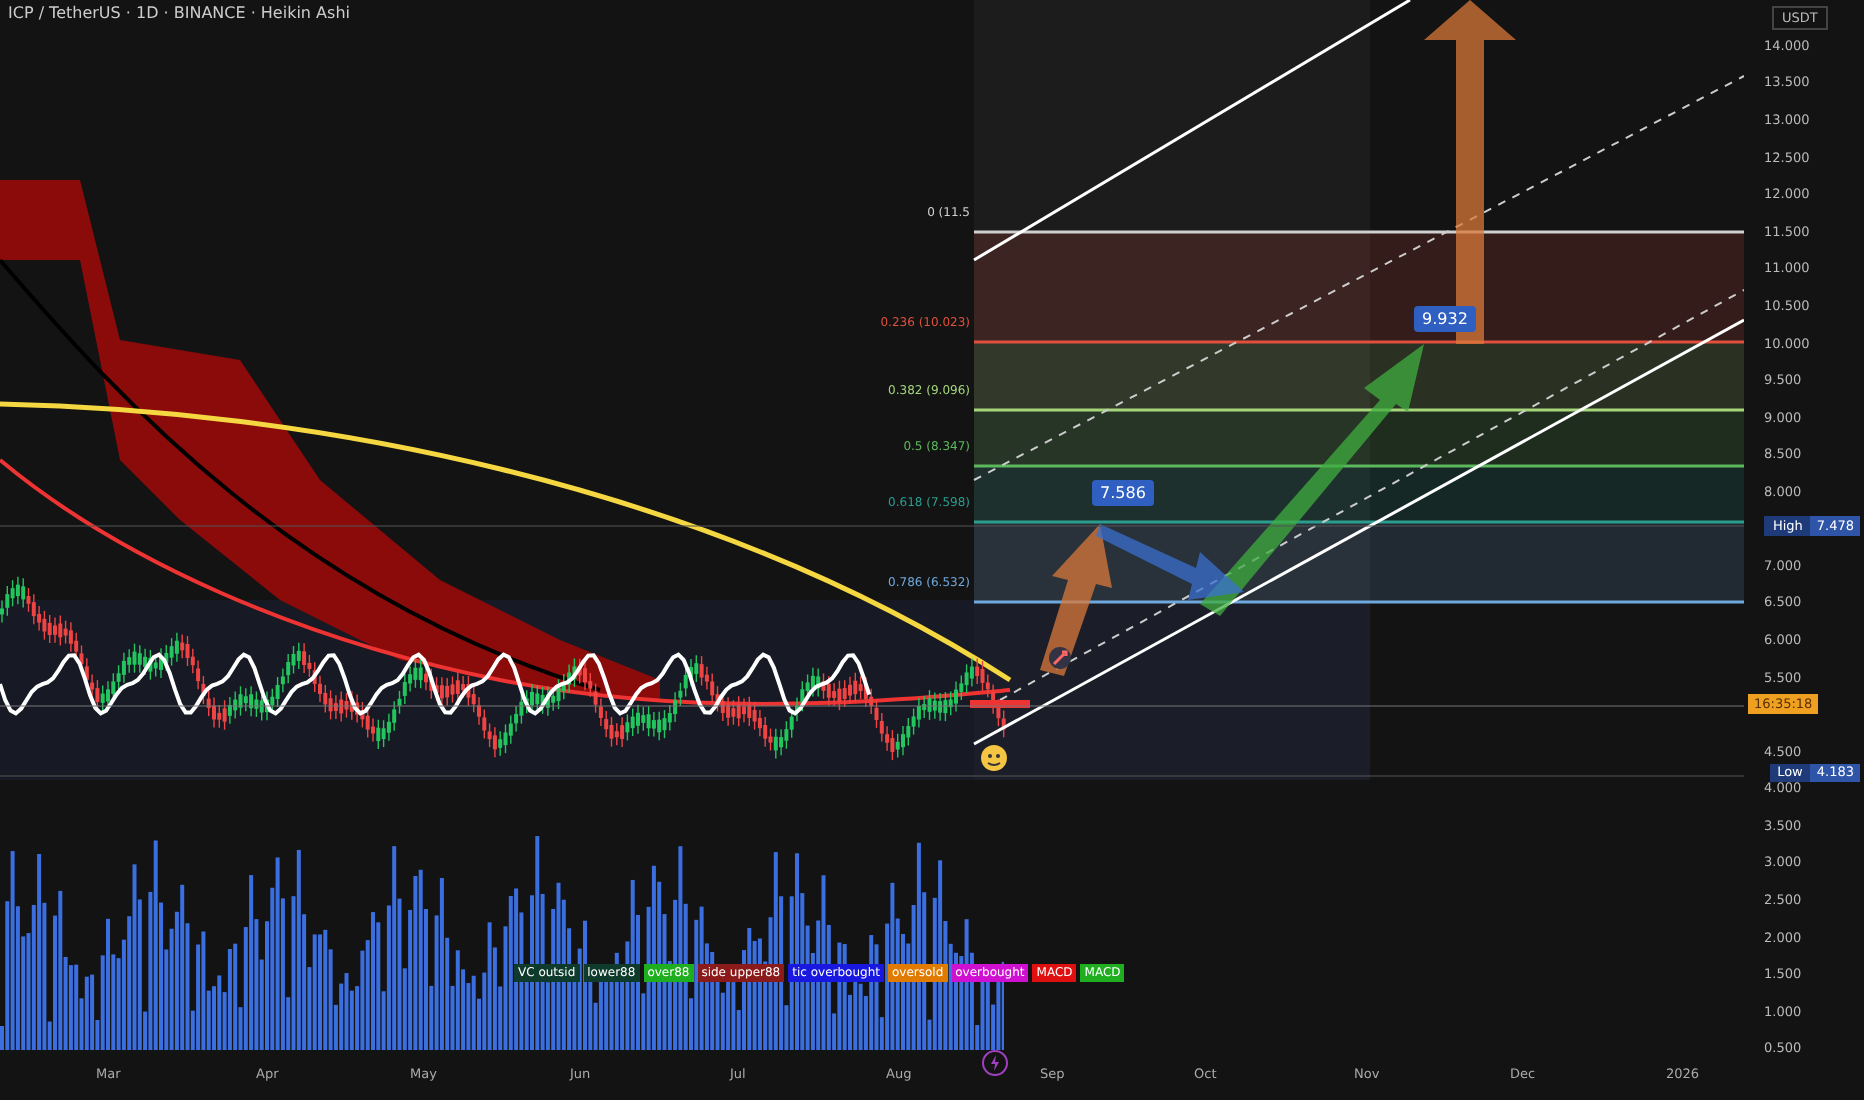 This screenshot has width=1864, height=1100. I want to click on price-target-label: 7.586, so click(1123, 493).